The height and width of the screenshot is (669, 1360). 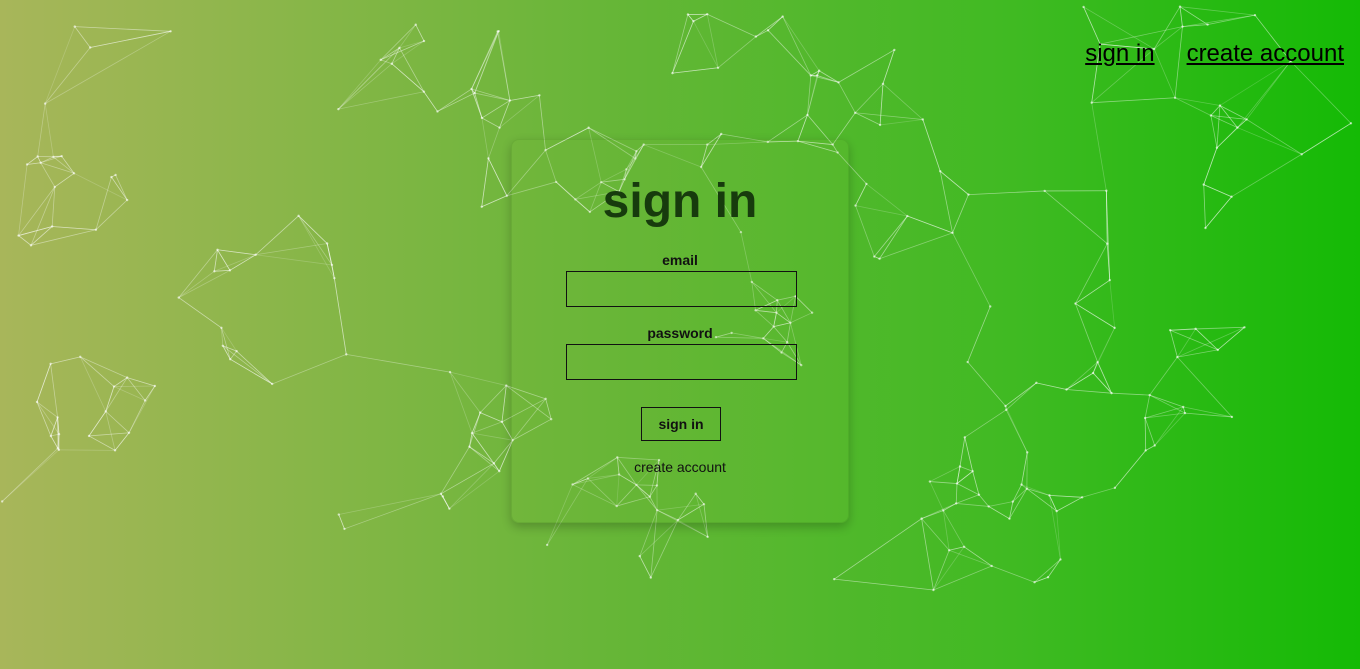 I want to click on create-account-link: create account, so click(x=680, y=467).